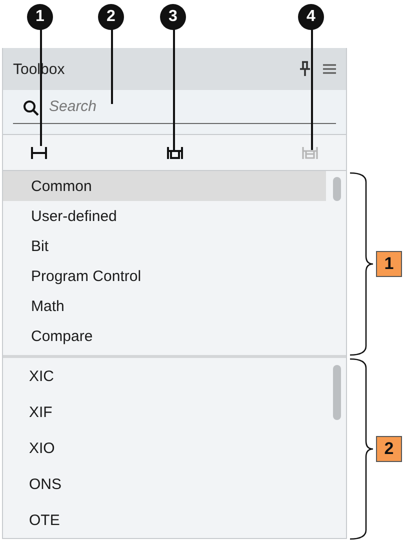  I want to click on instruction-item: OTE, so click(164, 520).